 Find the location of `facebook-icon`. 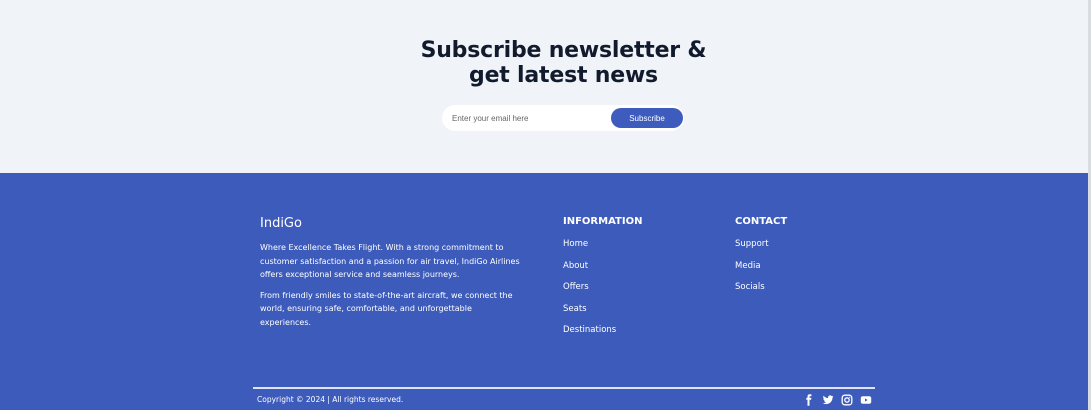

facebook-icon is located at coordinates (809, 400).